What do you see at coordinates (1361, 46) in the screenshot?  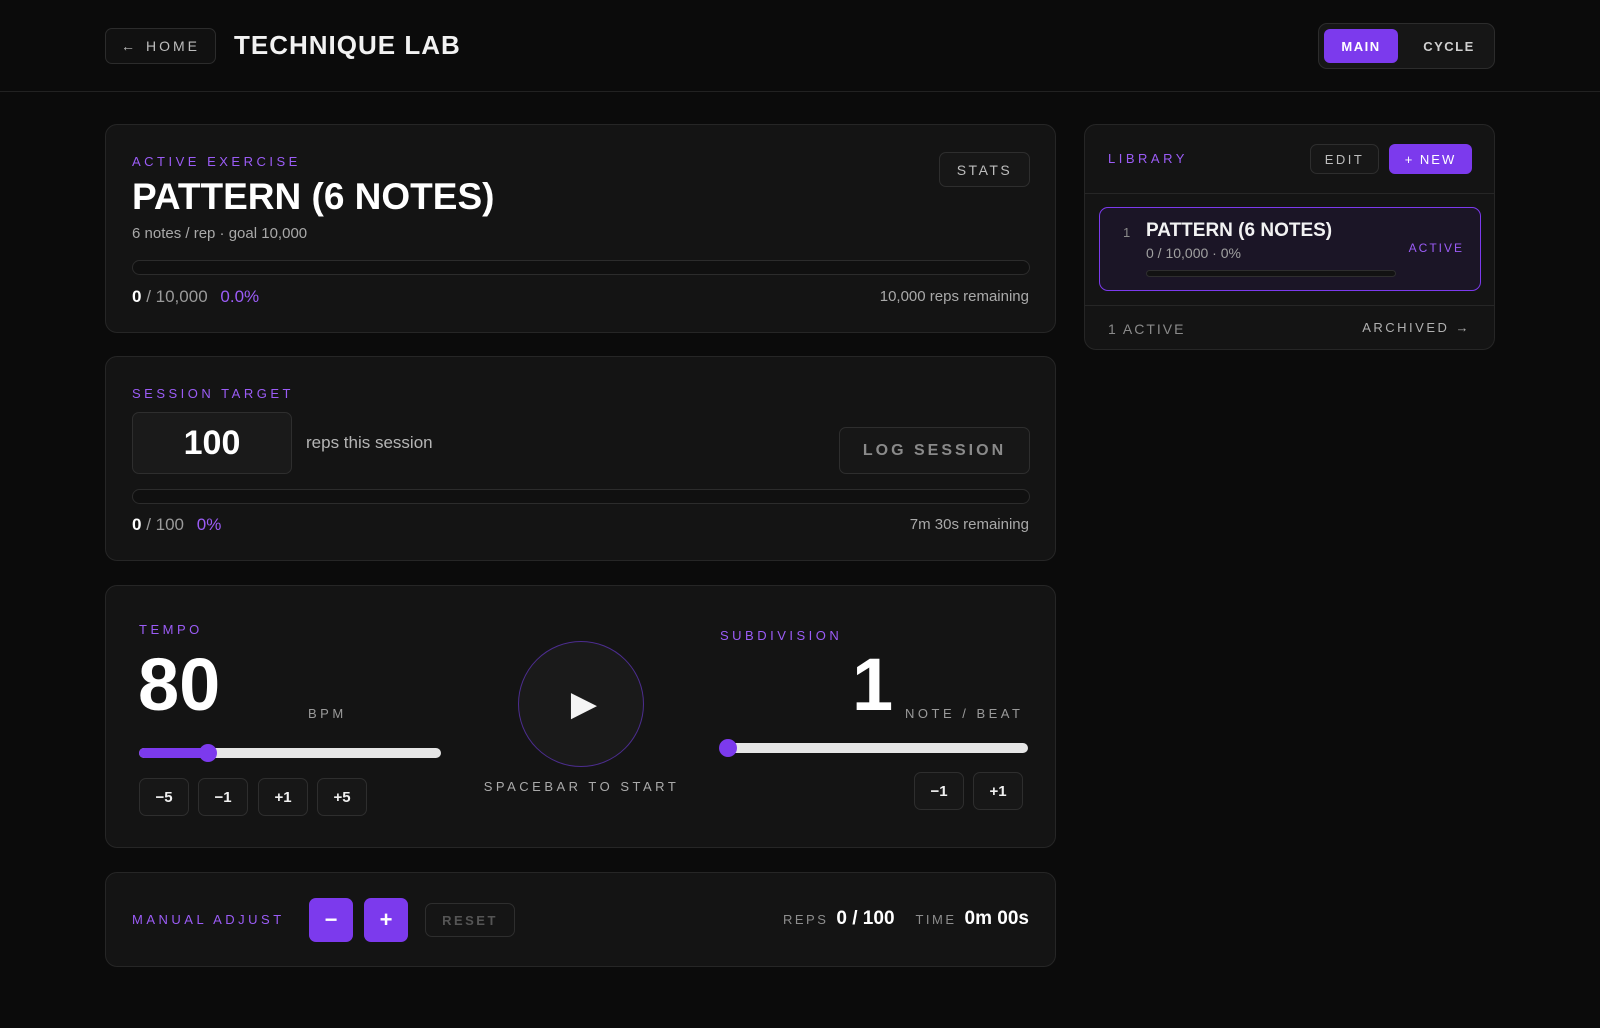 I see `mode-main-button: MAIN` at bounding box center [1361, 46].